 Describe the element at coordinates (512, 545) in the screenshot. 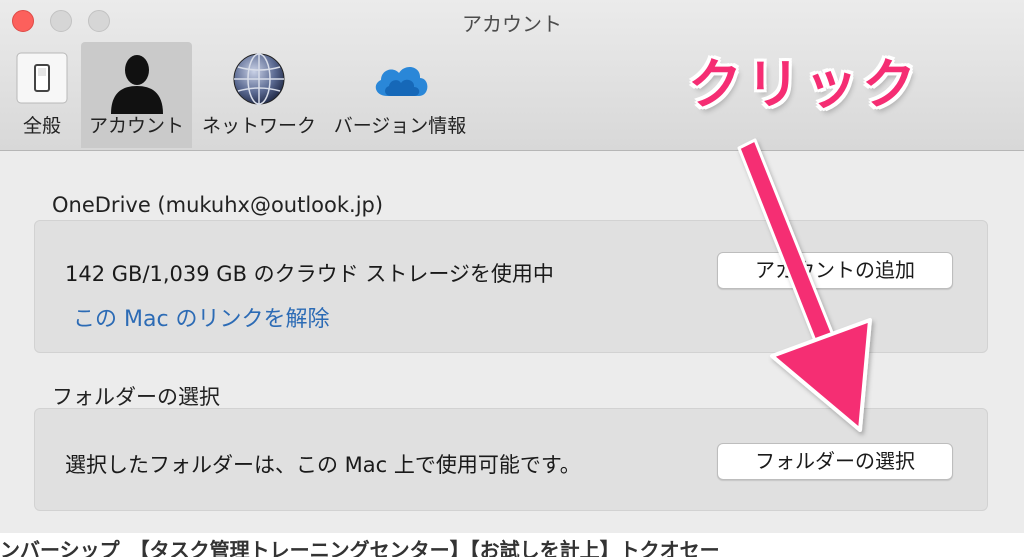

I see `background-page-strip: ンバーシップ 【タスク管理トレーニングセンター】【お試しを計上】トクオセー` at that location.